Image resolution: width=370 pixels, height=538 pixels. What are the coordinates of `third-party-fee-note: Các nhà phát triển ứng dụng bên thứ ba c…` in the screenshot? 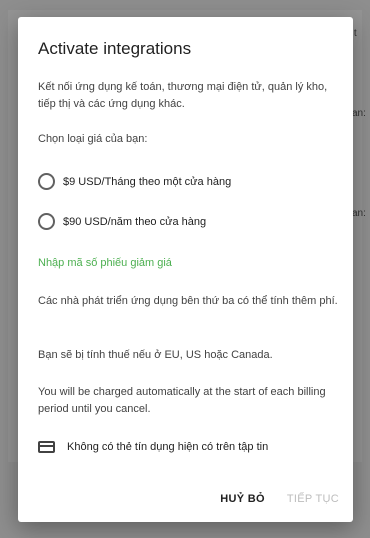 It's located at (188, 301).